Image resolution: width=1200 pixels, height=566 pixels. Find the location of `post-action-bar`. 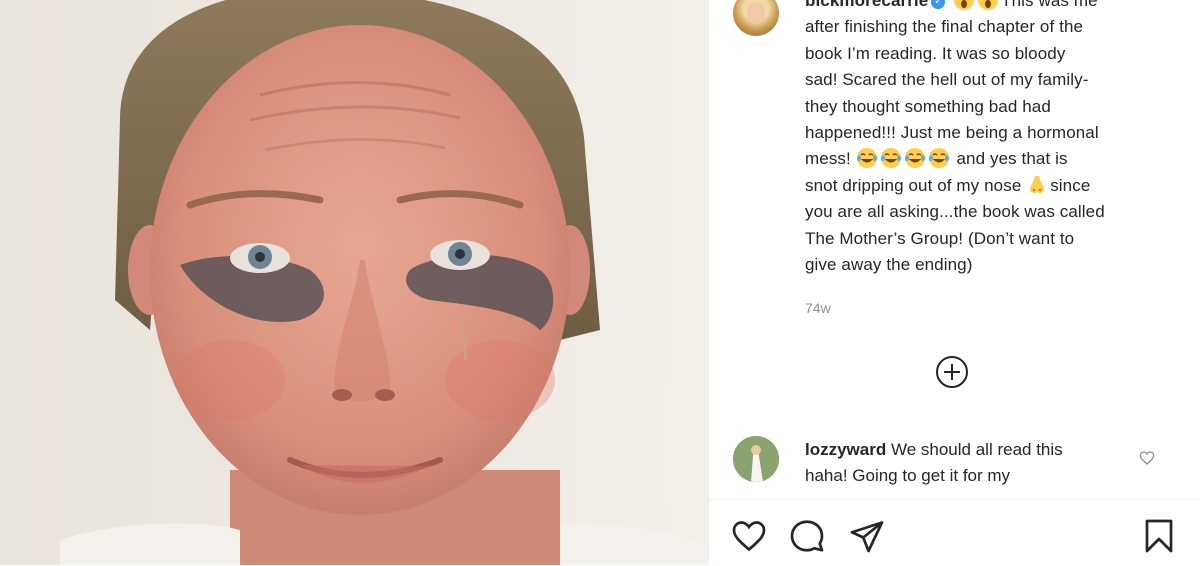

post-action-bar is located at coordinates (954, 532).